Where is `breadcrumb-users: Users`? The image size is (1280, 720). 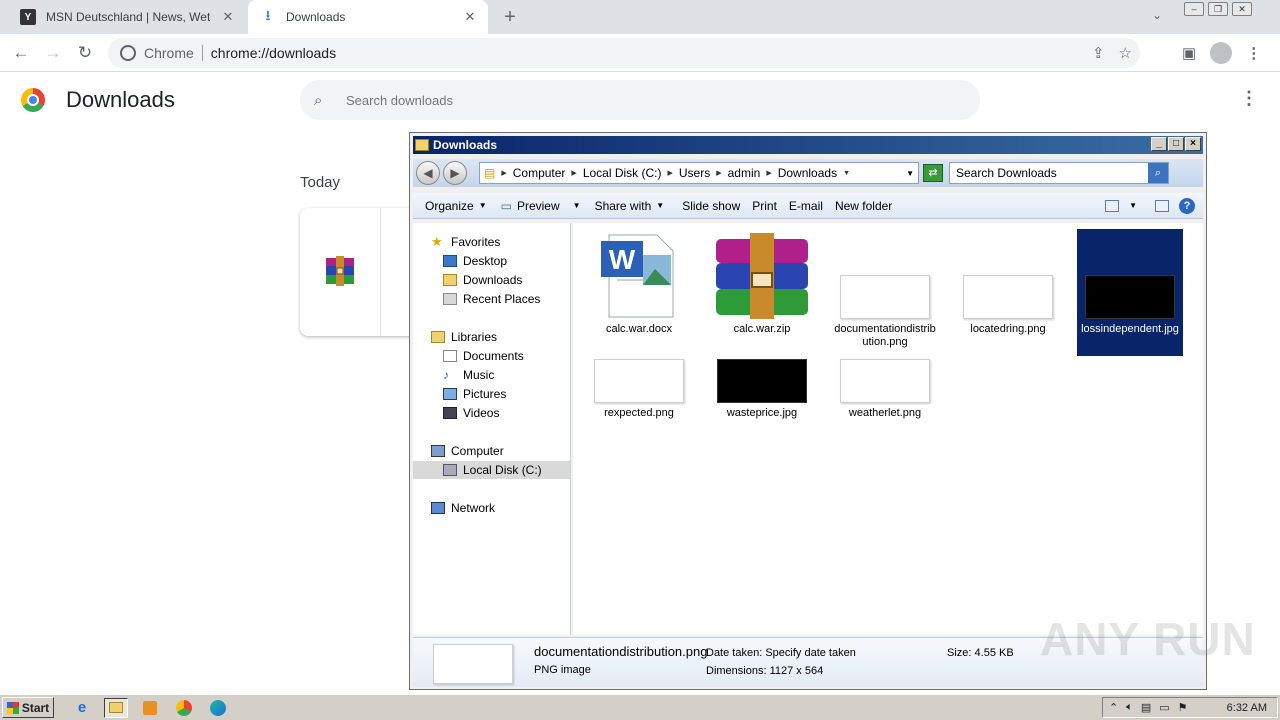 breadcrumb-users: Users is located at coordinates (694, 173).